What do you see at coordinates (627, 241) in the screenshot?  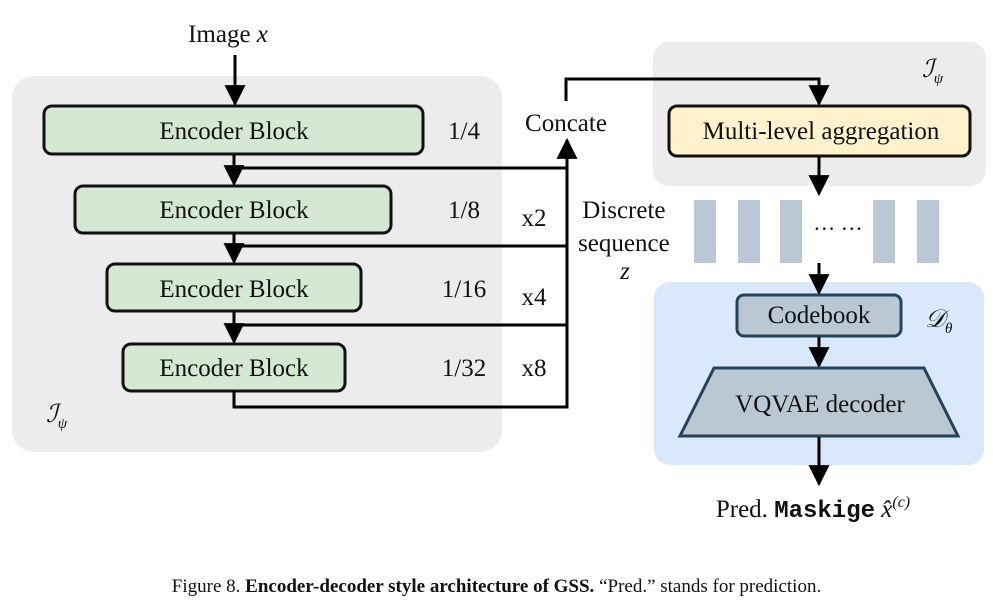 I see `sequence-label: Discrete sequence z` at bounding box center [627, 241].